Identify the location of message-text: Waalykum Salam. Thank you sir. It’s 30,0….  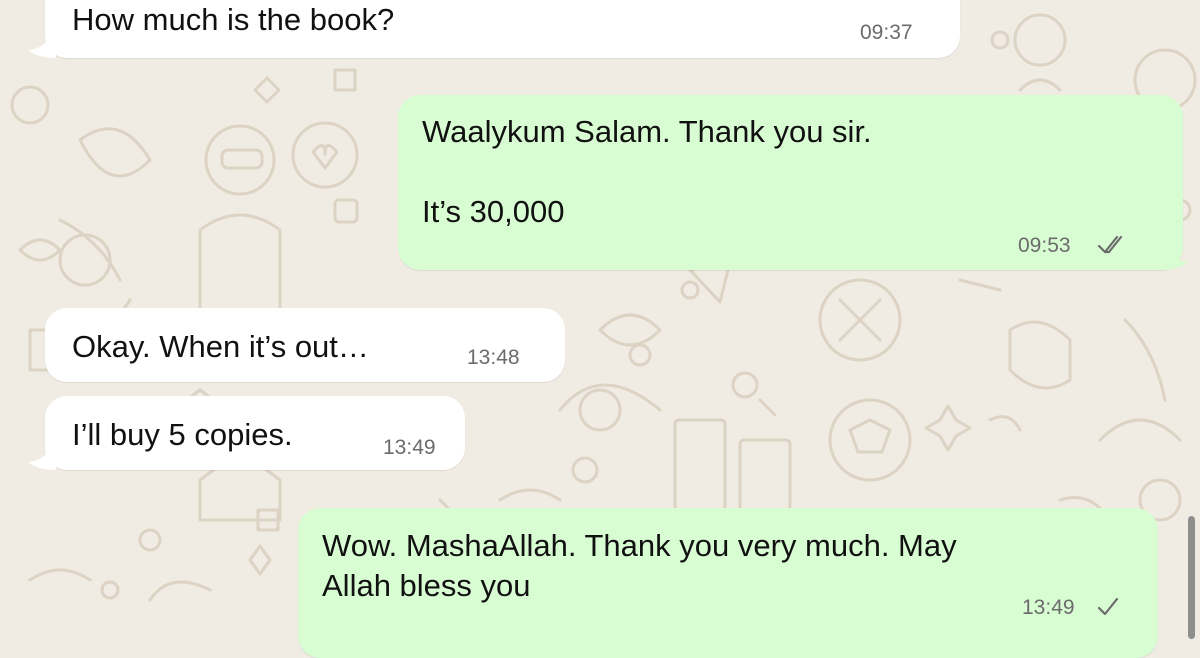
(647, 171).